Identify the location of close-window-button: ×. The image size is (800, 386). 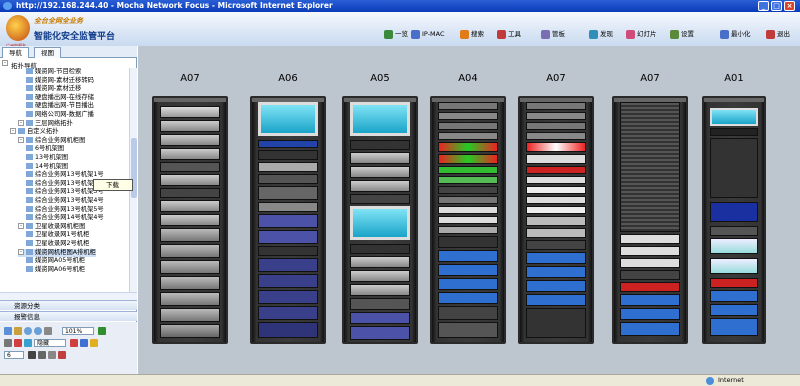
(789, 6).